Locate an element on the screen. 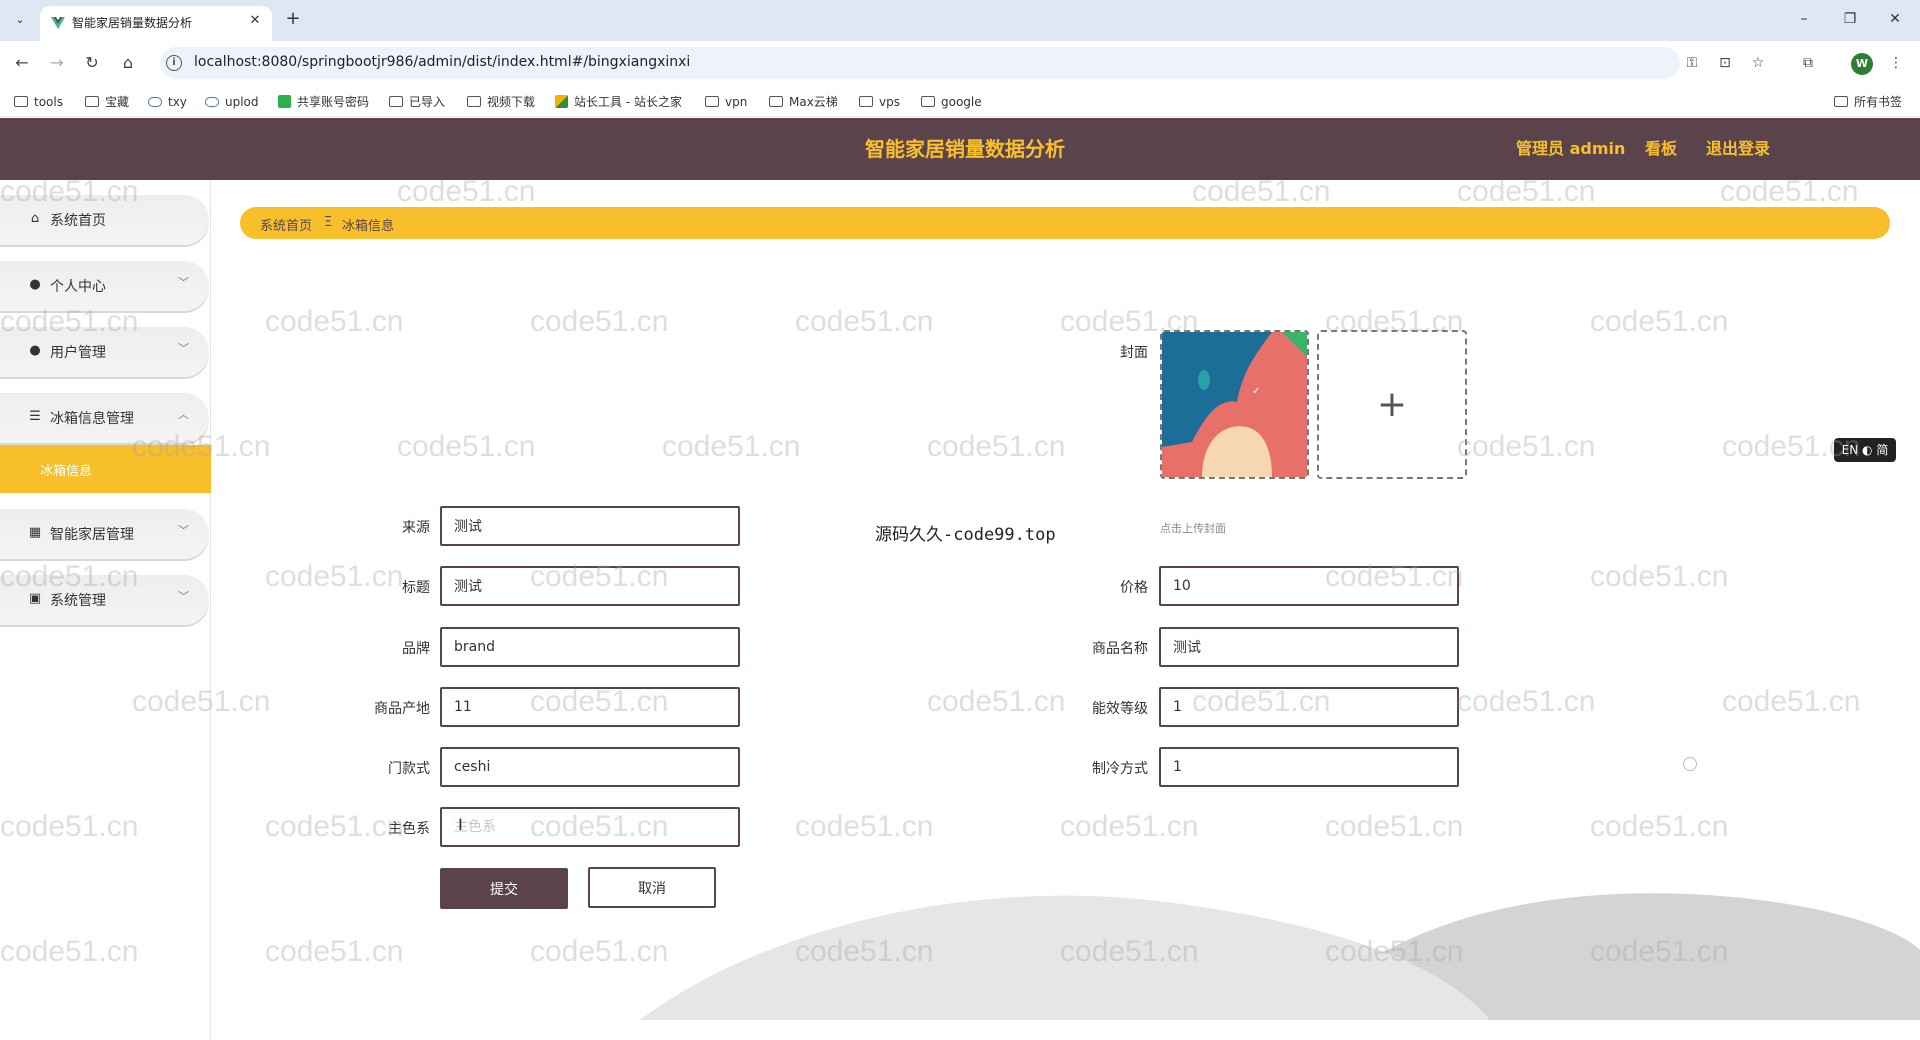  close-circle-icon is located at coordinates (1690, 764).